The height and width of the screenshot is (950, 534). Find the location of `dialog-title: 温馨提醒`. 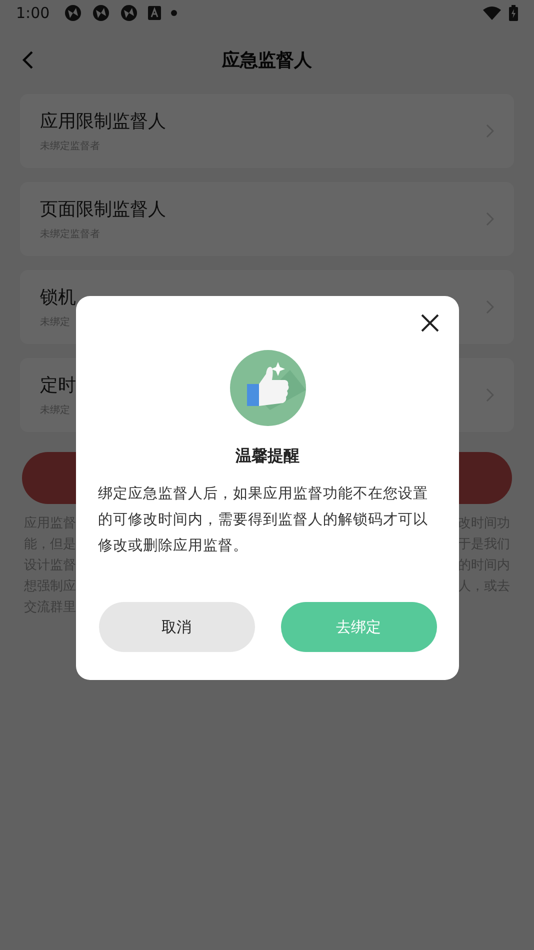

dialog-title: 温馨提醒 is located at coordinates (268, 456).